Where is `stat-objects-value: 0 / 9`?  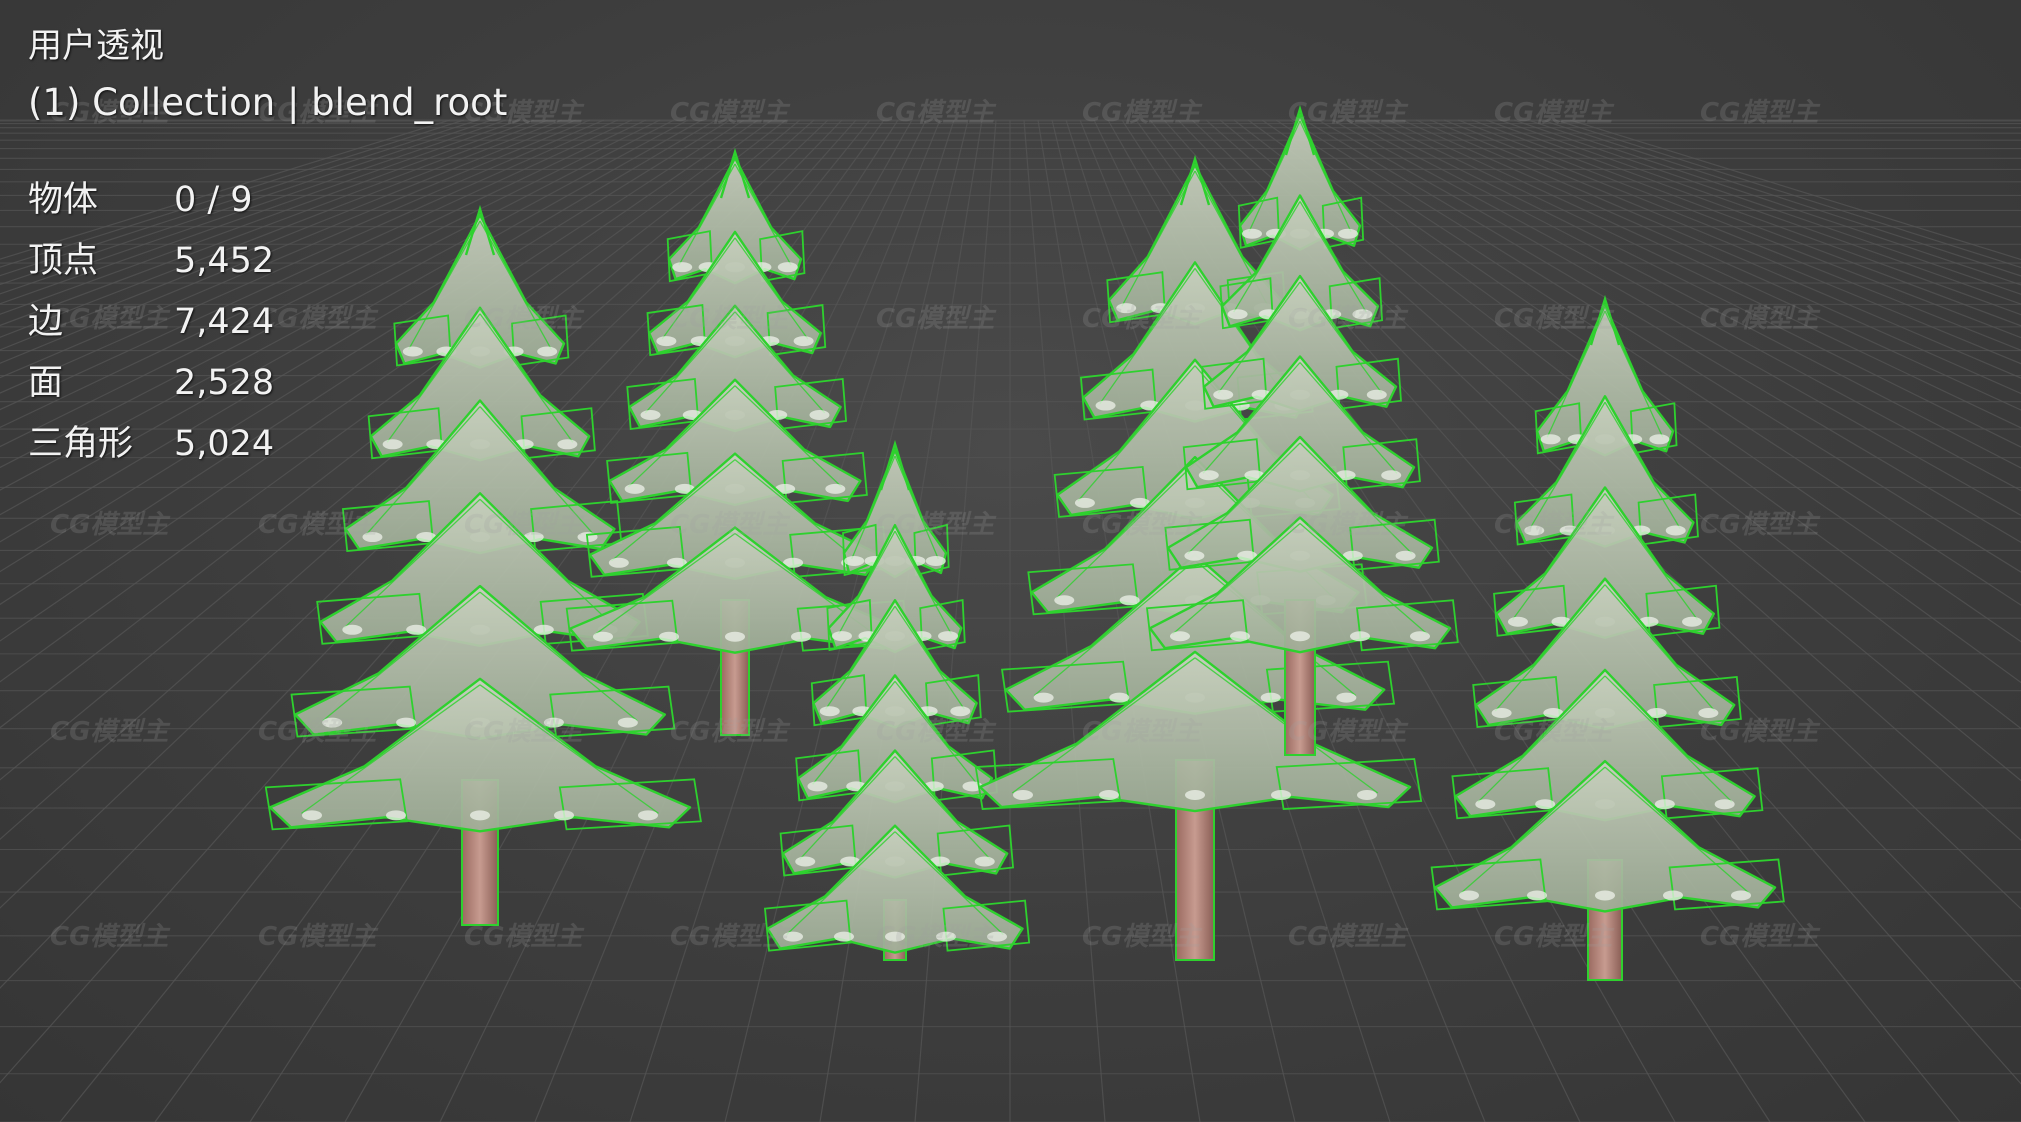 stat-objects-value: 0 / 9 is located at coordinates (213, 200).